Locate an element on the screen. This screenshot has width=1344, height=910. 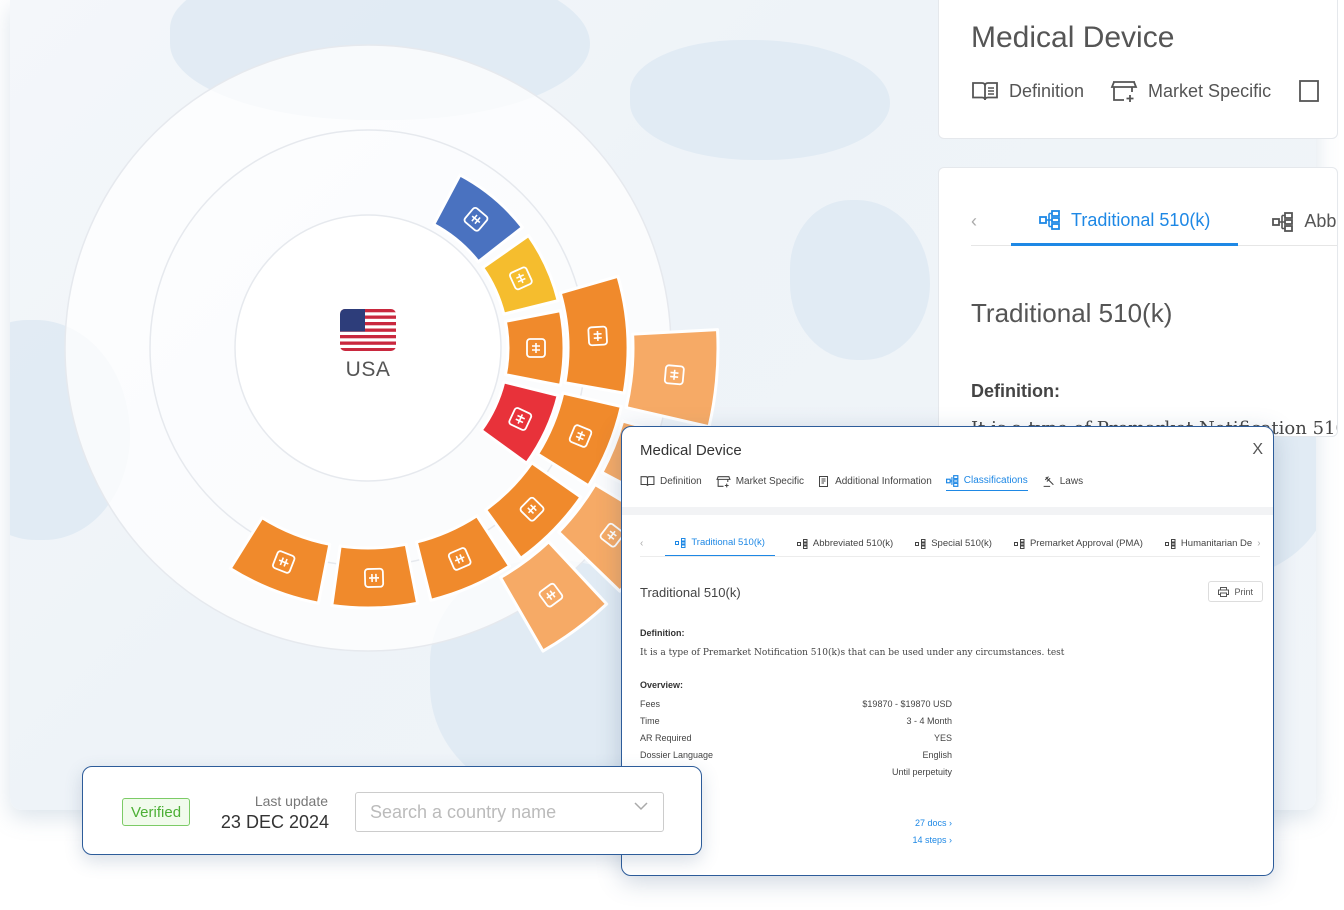
modal-tab-market-specific-label: Market Specific is located at coordinates (770, 481).